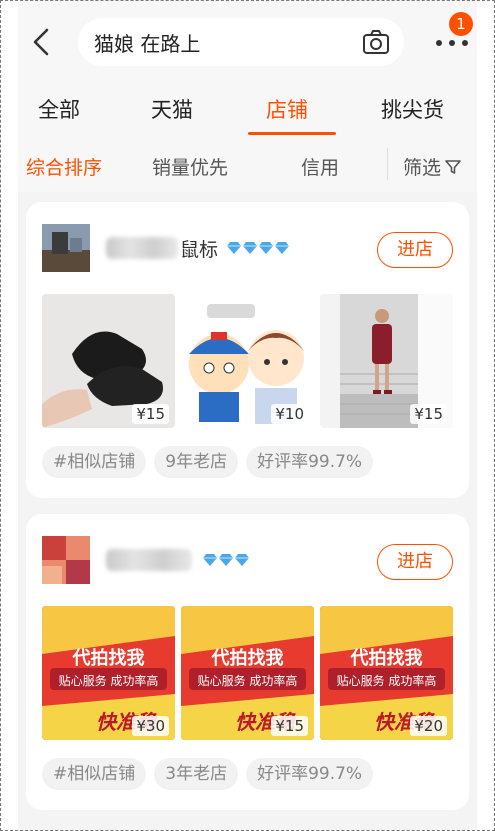 This screenshot has height=831, width=495. What do you see at coordinates (196, 774) in the screenshot?
I see `shop-age-tag: 3年老店` at bounding box center [196, 774].